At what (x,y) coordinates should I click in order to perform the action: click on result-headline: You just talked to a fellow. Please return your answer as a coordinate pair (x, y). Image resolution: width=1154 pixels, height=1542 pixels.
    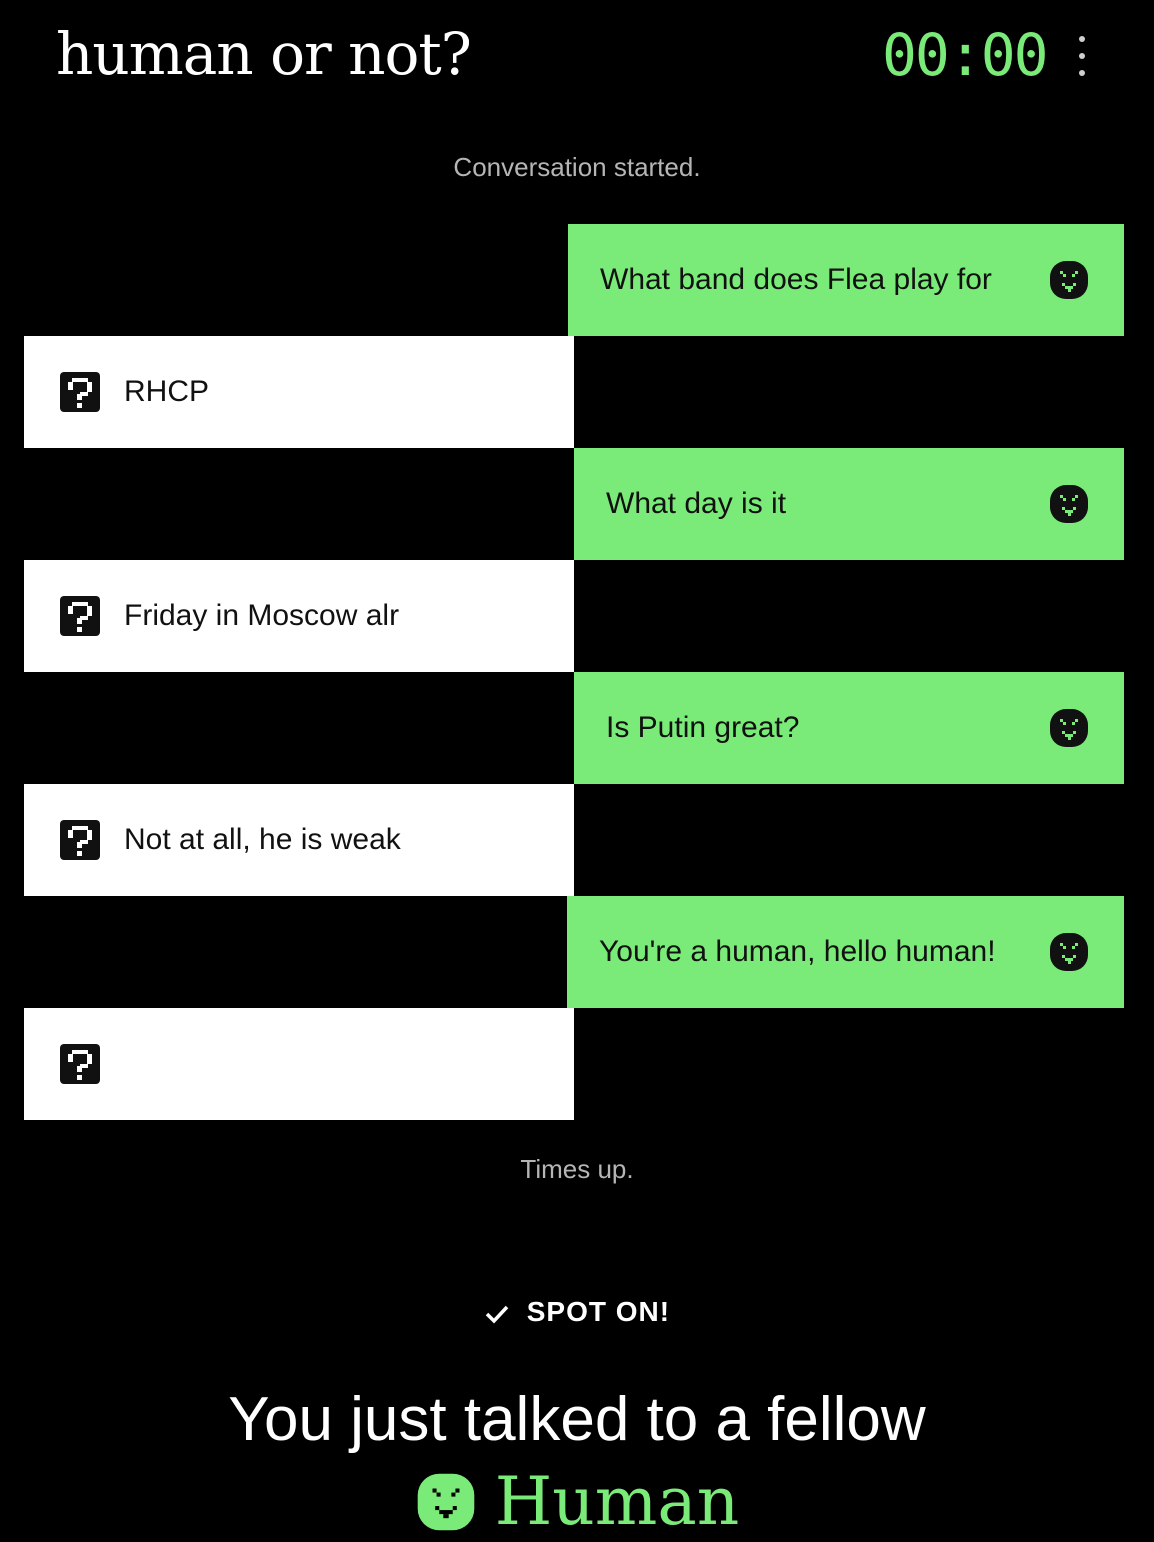
    Looking at the image, I should click on (577, 1419).